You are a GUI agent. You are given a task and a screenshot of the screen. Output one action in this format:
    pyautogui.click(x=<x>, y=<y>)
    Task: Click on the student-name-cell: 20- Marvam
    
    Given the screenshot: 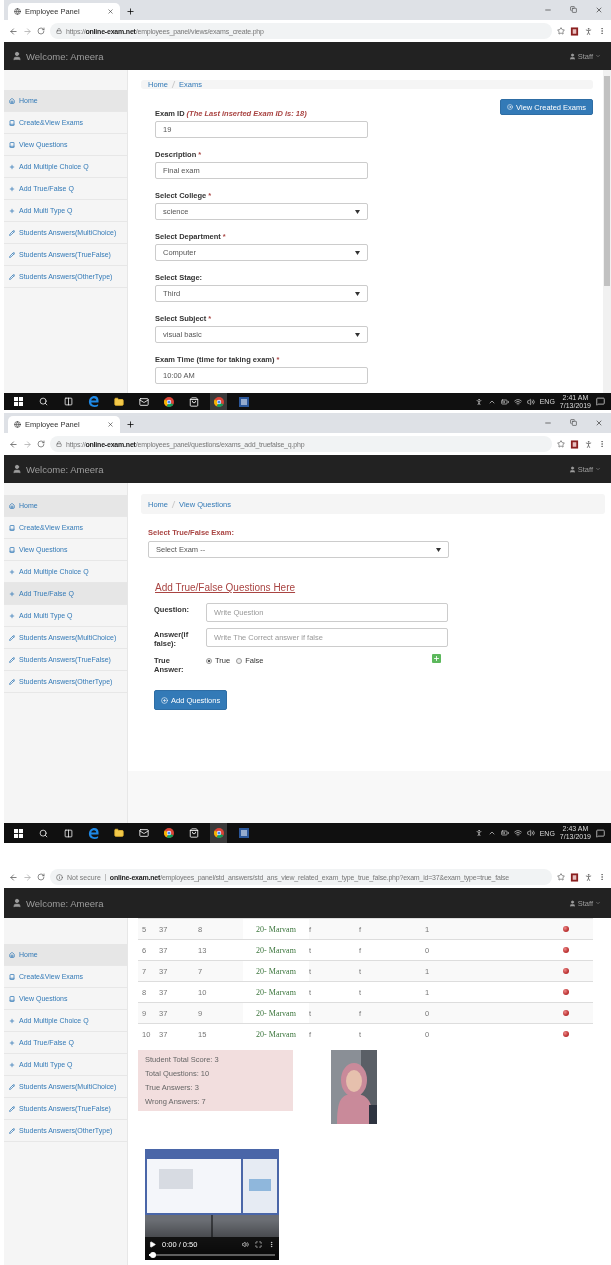 What is the action you would take?
    pyautogui.click(x=276, y=971)
    